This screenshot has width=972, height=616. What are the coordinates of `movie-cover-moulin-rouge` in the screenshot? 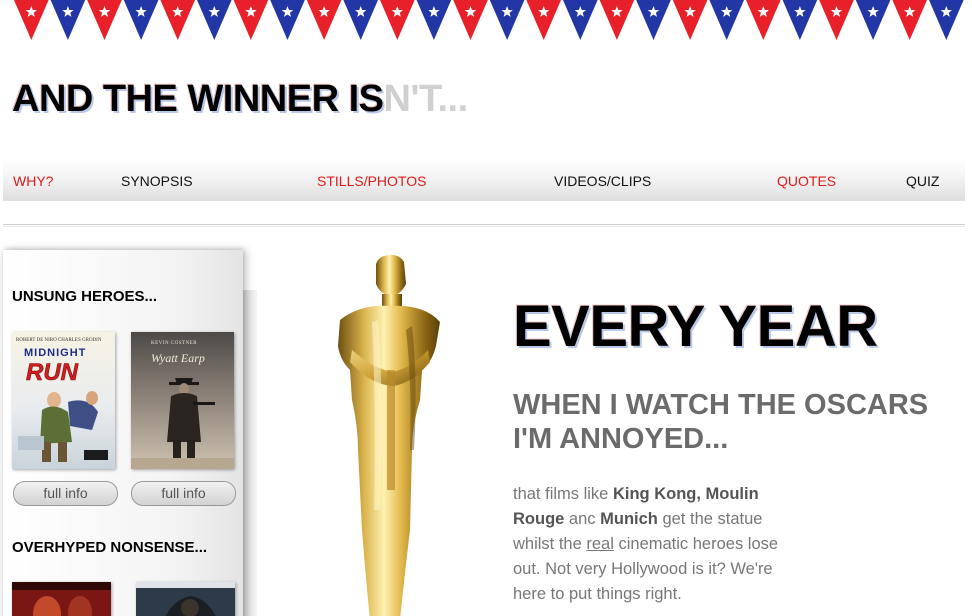 It's located at (61, 599).